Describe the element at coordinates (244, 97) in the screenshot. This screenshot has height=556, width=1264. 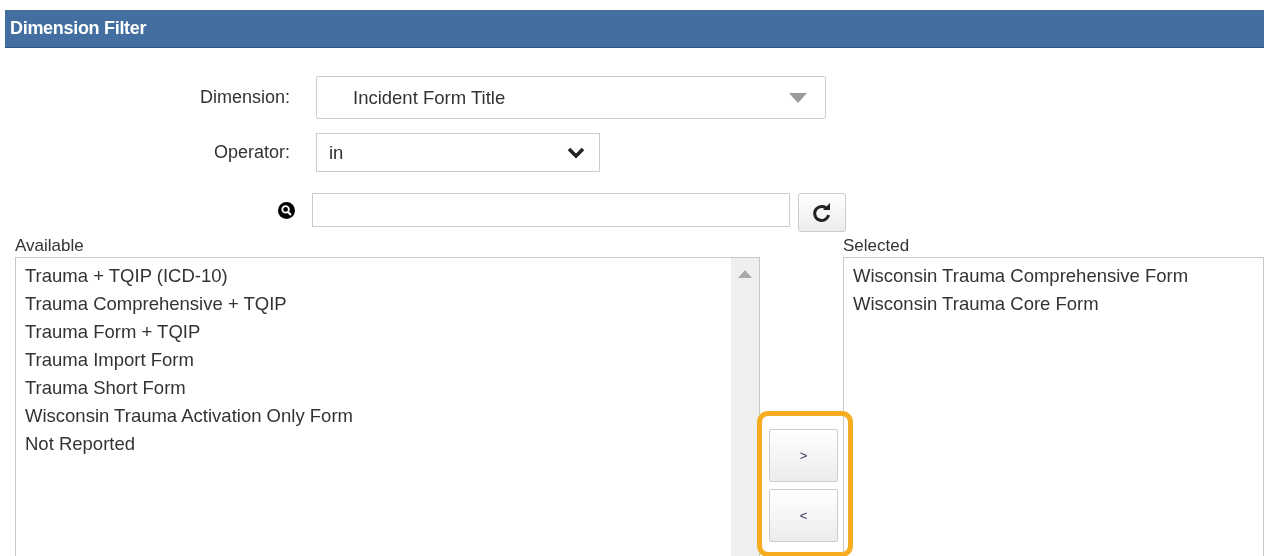
I see `field-label: Dimension:` at that location.